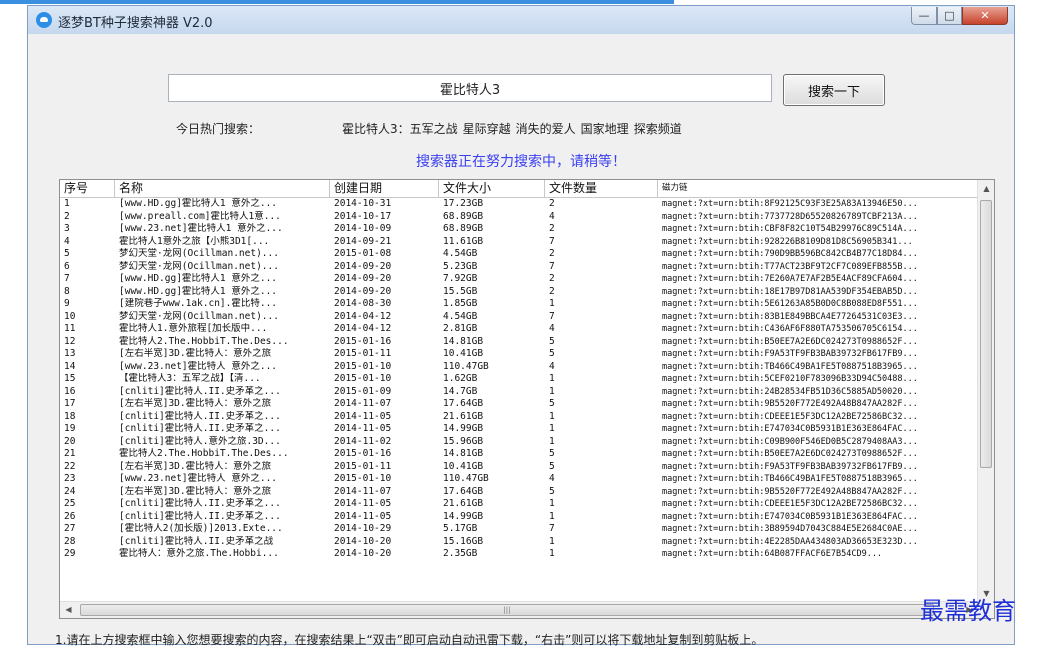 Image resolution: width=1042 pixels, height=648 pixels. What do you see at coordinates (70, 541) in the screenshot?
I see `cell-index: 28` at bounding box center [70, 541].